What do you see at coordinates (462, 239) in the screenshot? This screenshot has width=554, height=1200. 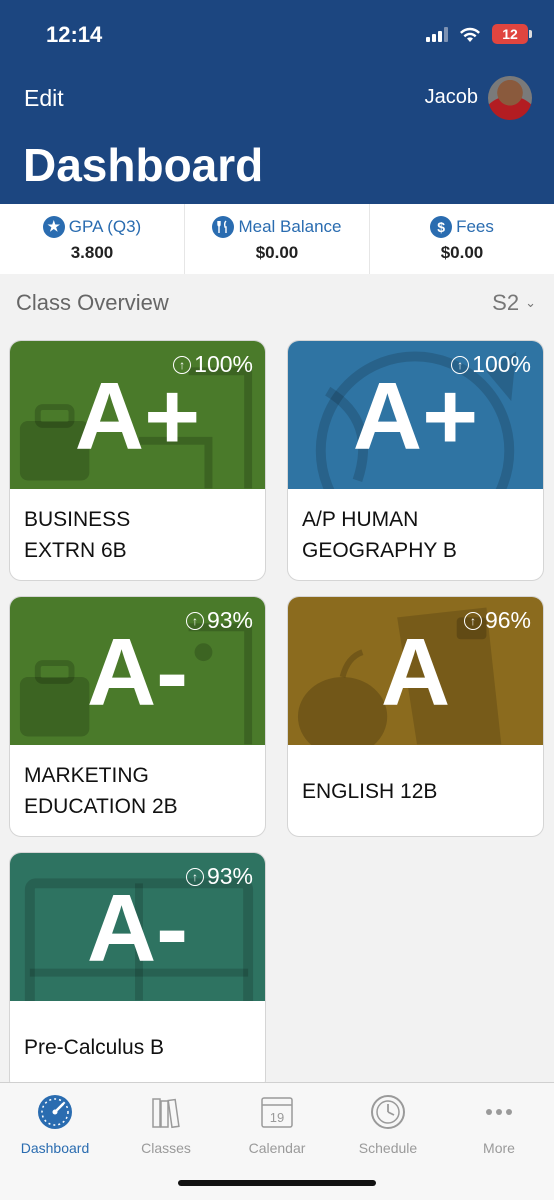 I see `stat-fees: $ Fees $0.00` at bounding box center [462, 239].